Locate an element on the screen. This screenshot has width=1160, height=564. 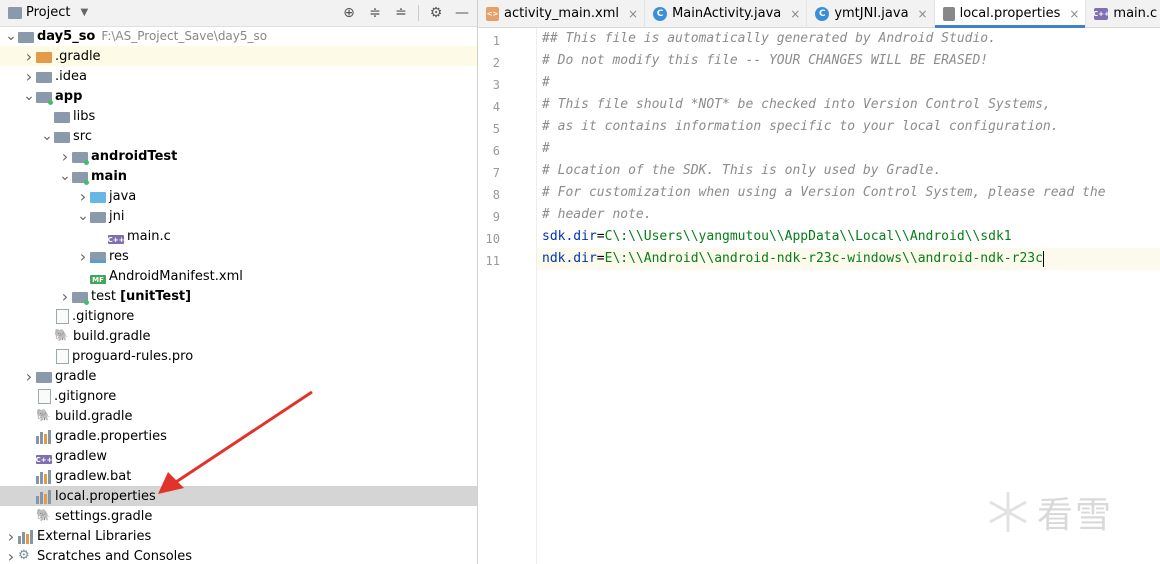
tree-row: ⌄ main is located at coordinates (238, 176).